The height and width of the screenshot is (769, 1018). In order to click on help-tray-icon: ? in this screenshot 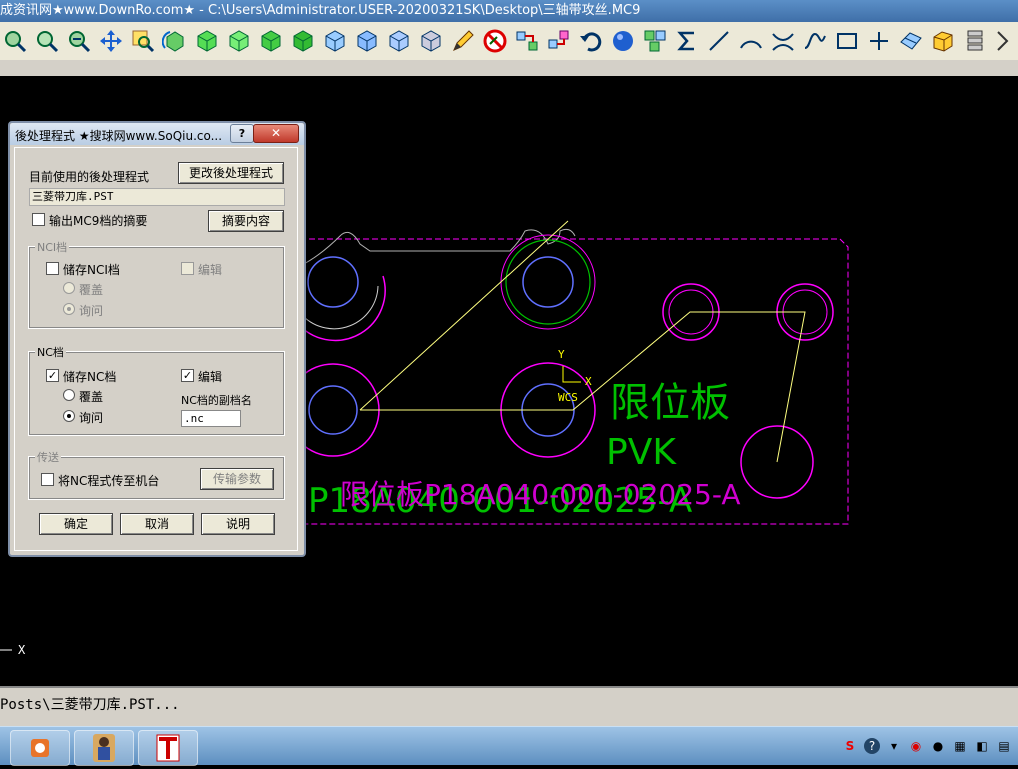, I will do `click(872, 746)`.